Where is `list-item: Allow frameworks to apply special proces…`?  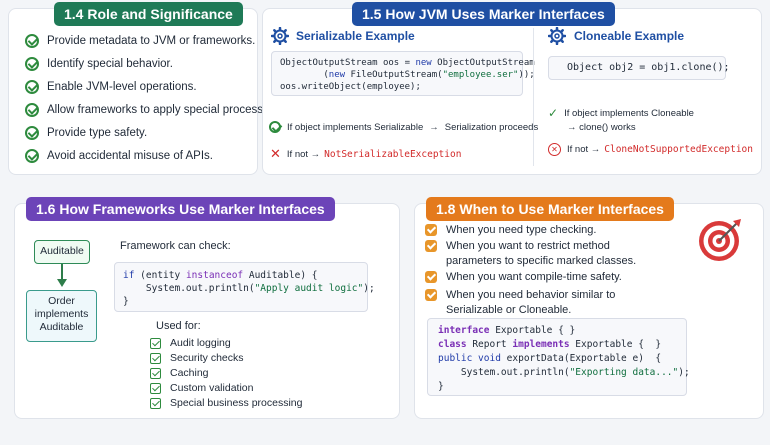
list-item: Allow frameworks to apply special proces… is located at coordinates (153, 110).